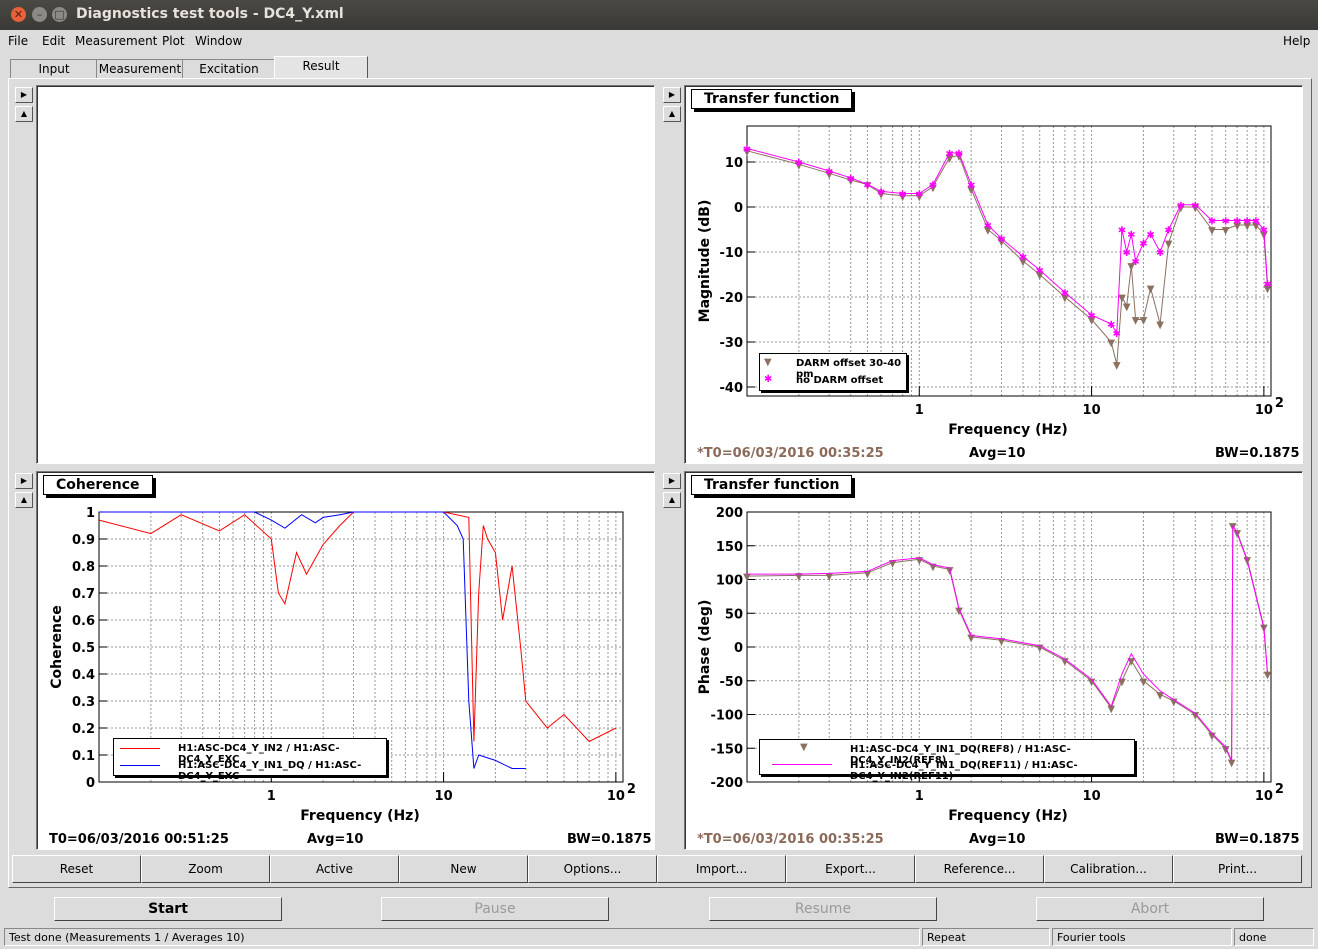 Image resolution: width=1318 pixels, height=949 pixels. I want to click on tf-phase-t0: *T0=06/03/2016 00:35:25, so click(790, 839).